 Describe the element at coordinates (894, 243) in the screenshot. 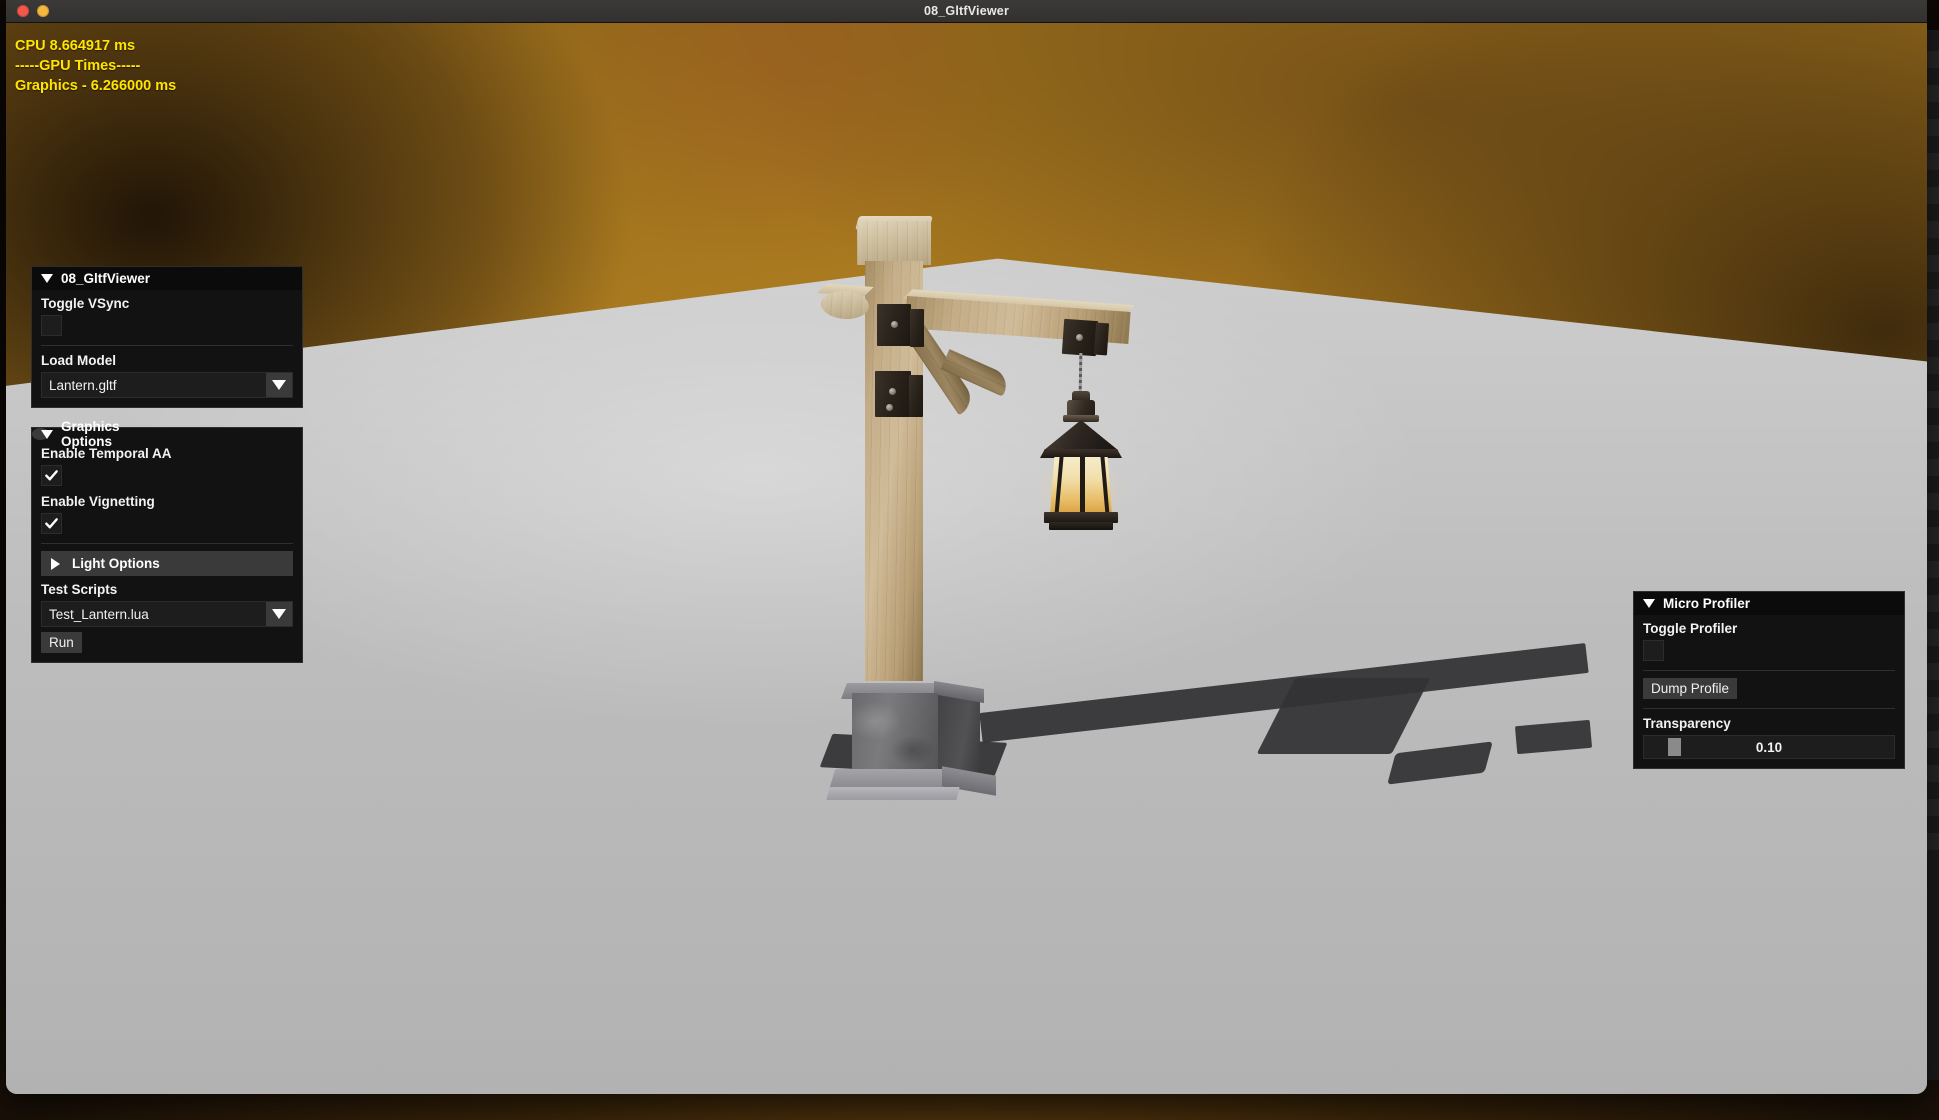

I see `post-cap` at that location.